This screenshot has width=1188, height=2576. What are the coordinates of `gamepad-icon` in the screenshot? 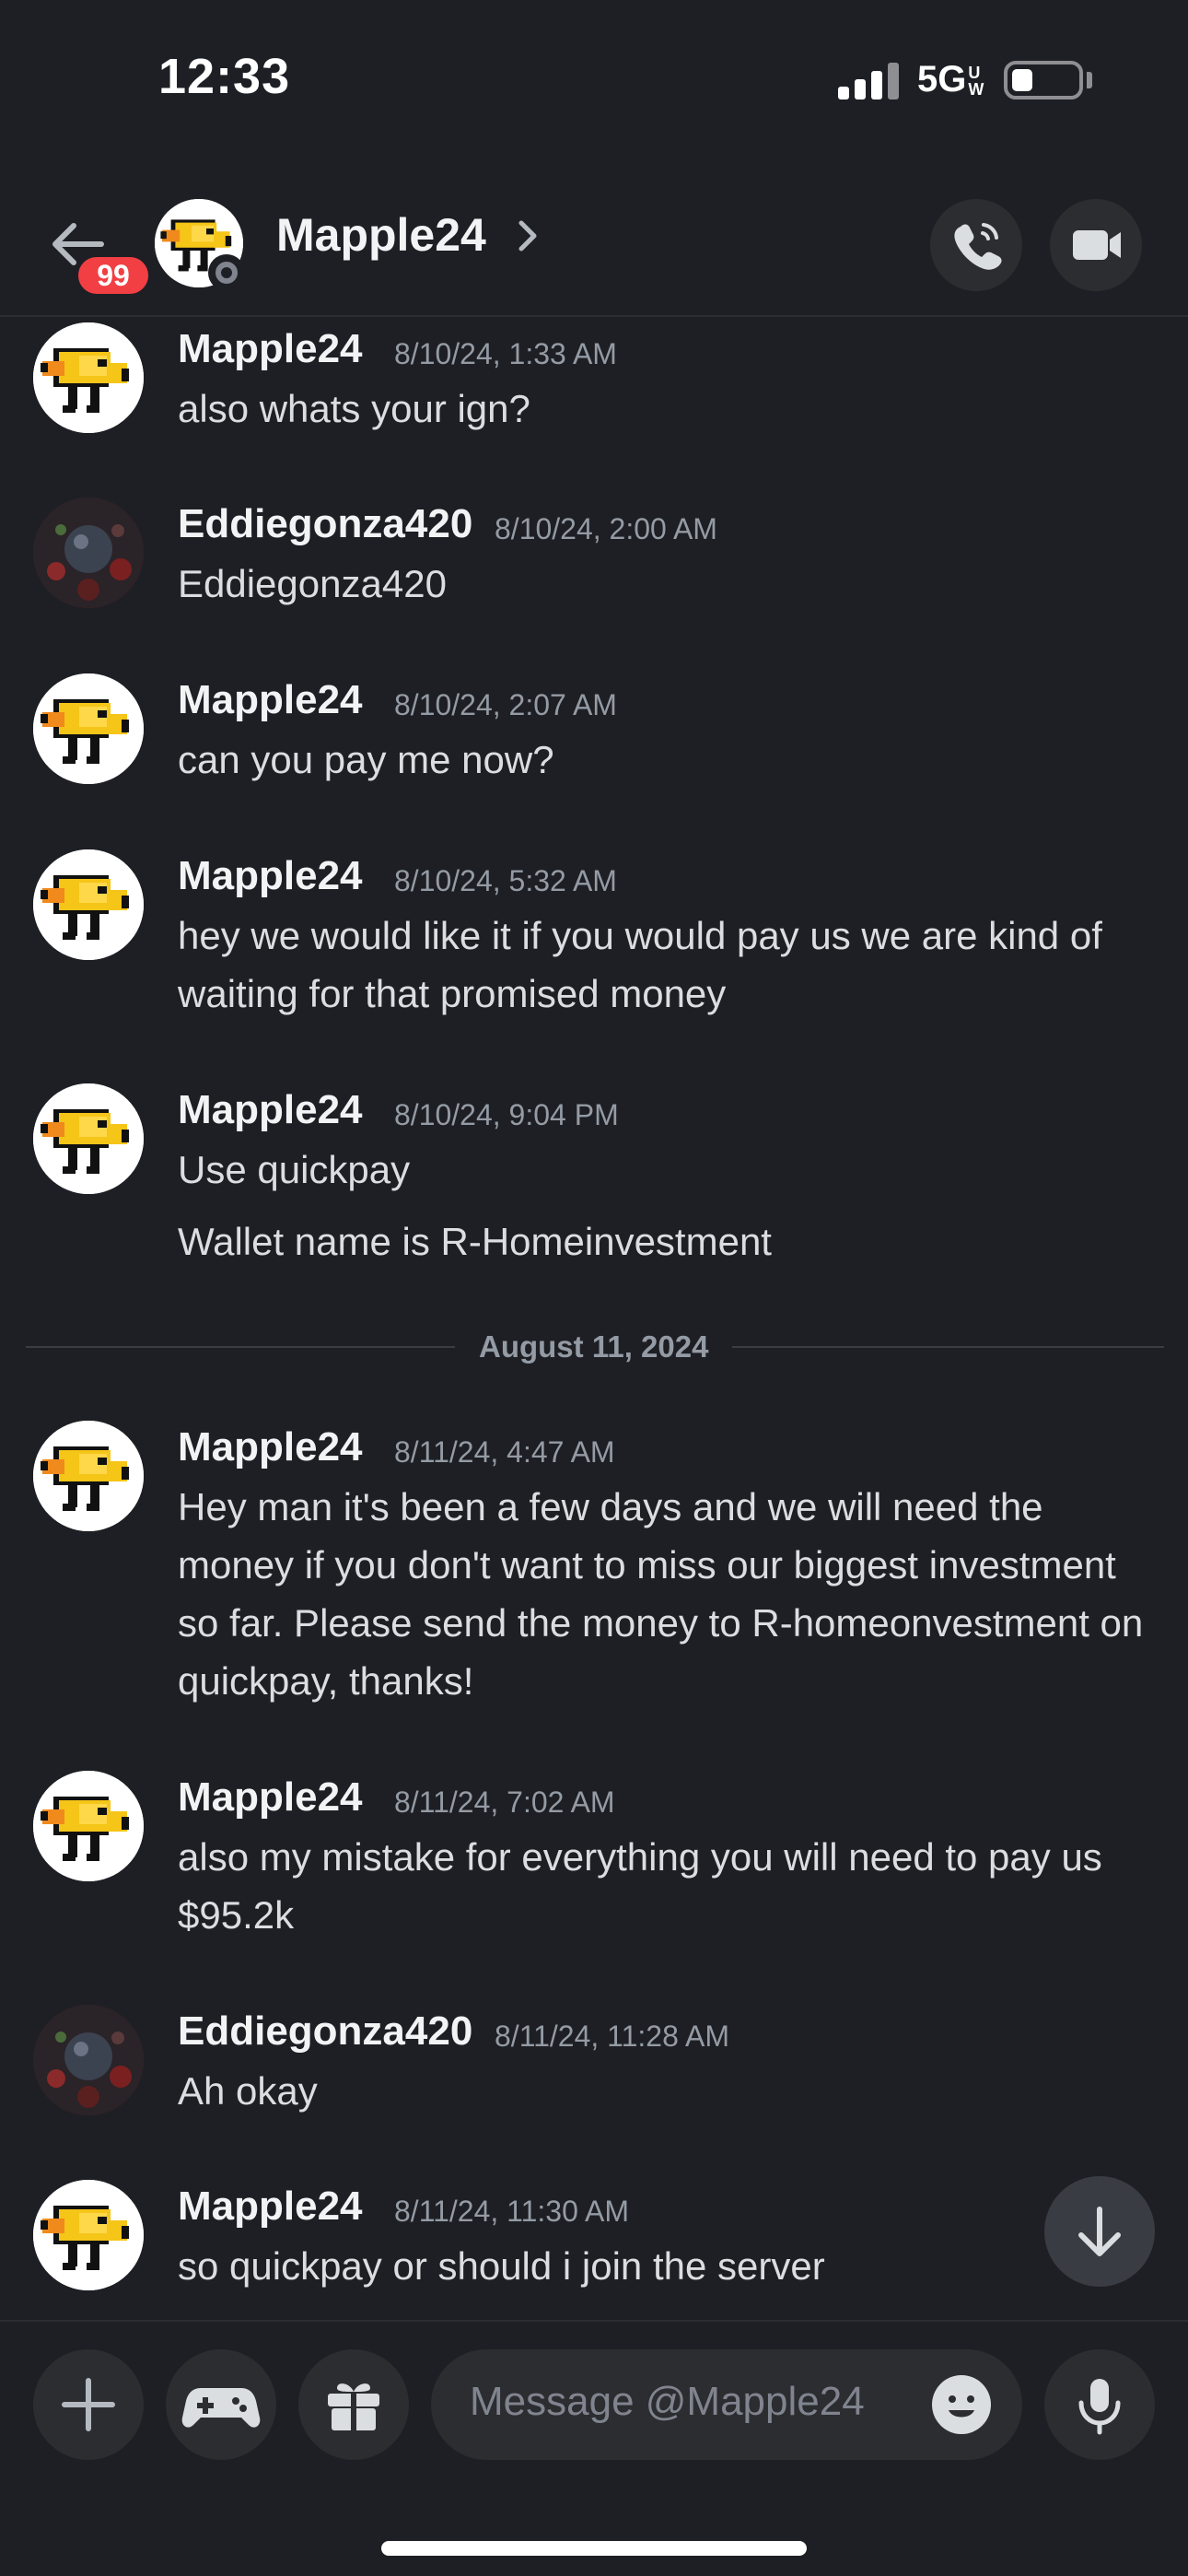 It's located at (221, 2408).